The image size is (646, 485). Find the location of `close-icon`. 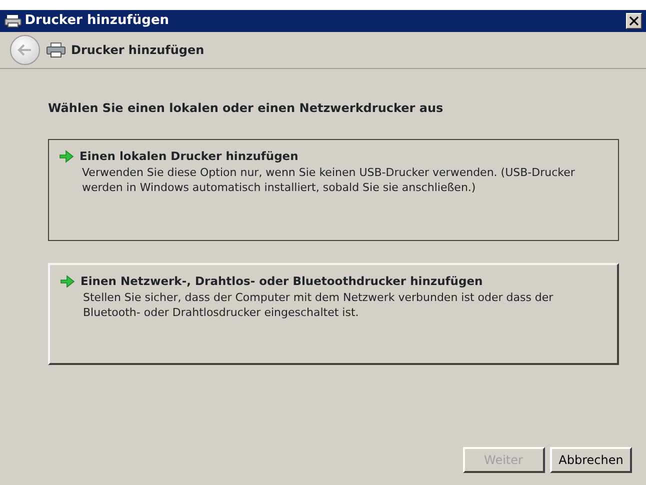

close-icon is located at coordinates (634, 21).